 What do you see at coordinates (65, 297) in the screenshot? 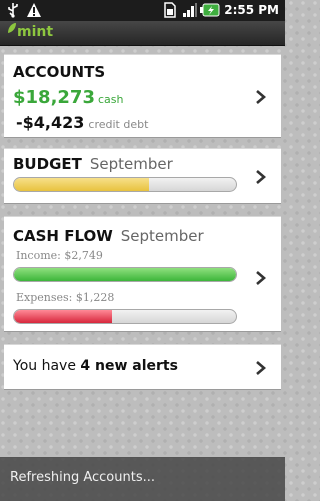
I see `expenses-label: Expenses: $1,228` at bounding box center [65, 297].